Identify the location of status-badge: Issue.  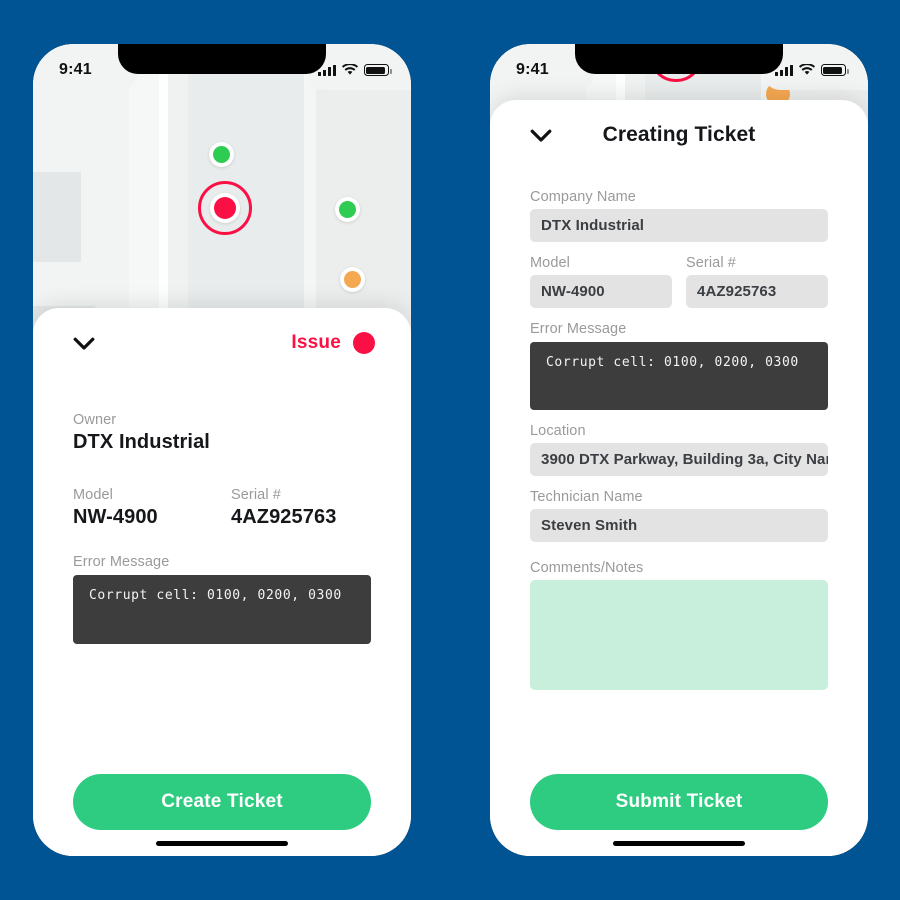
(333, 343).